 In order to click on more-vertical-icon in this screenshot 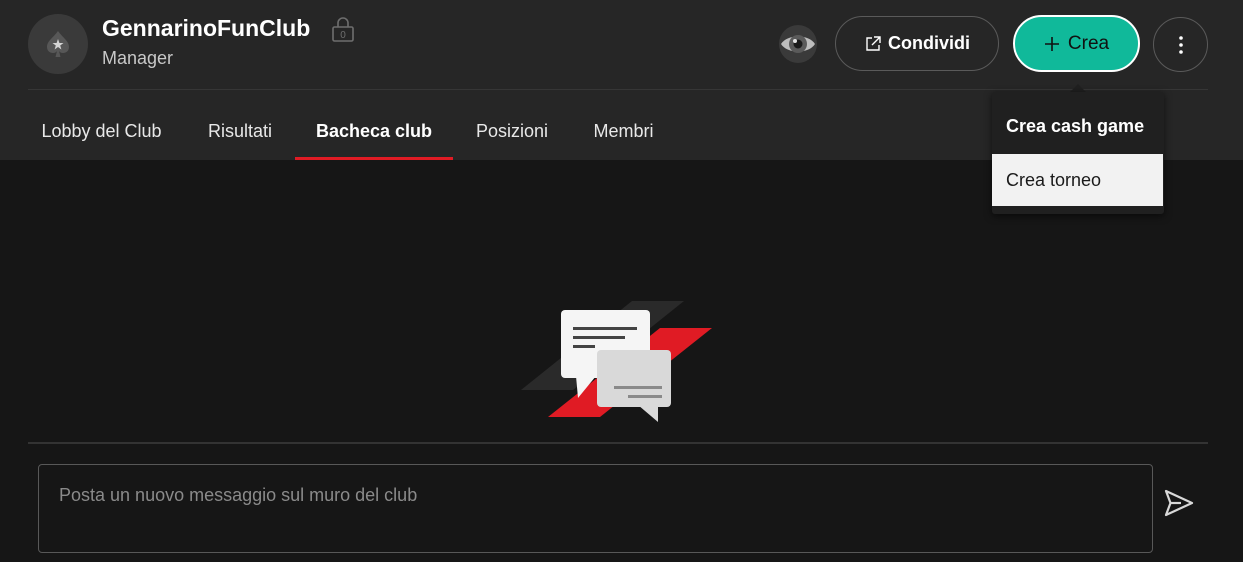, I will do `click(1180, 44)`.